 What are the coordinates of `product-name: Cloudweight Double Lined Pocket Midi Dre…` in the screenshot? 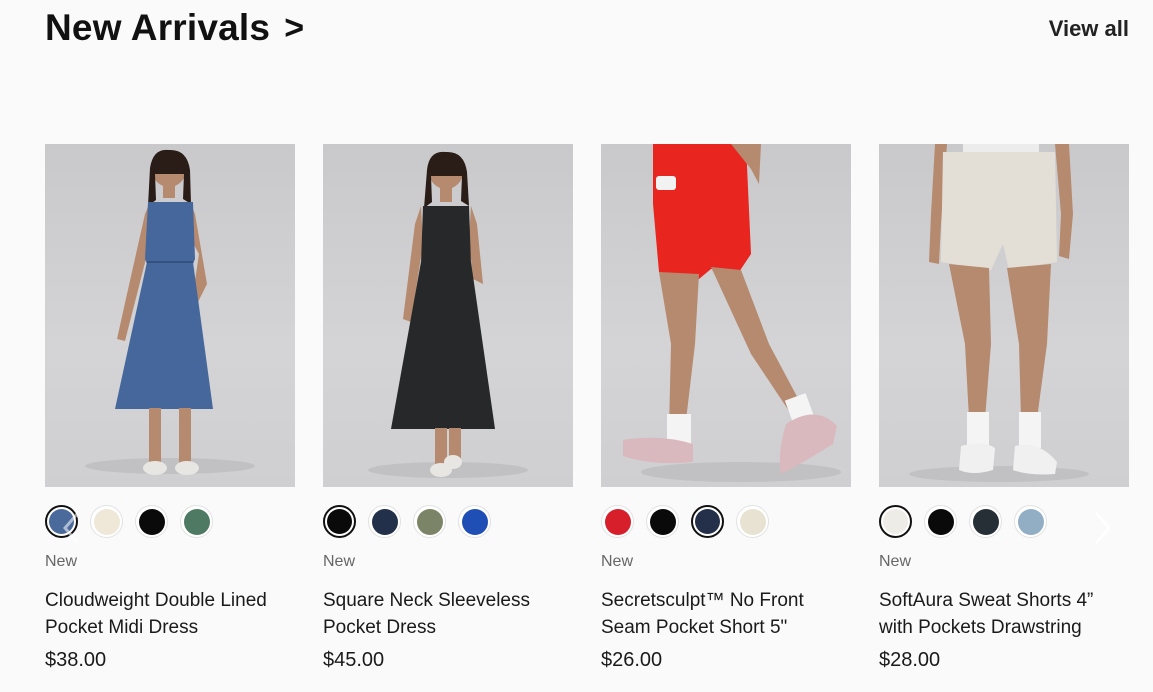 It's located at (170, 614).